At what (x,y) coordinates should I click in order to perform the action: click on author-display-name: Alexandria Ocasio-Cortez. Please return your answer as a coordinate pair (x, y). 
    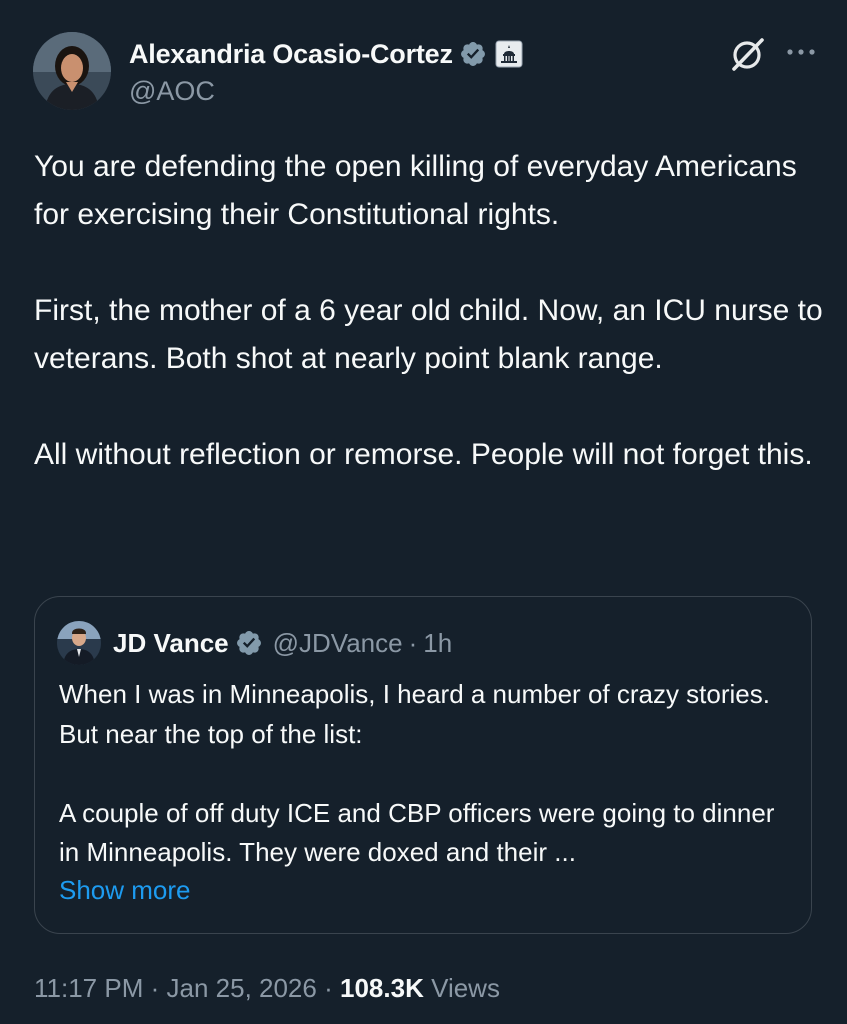
    Looking at the image, I should click on (291, 54).